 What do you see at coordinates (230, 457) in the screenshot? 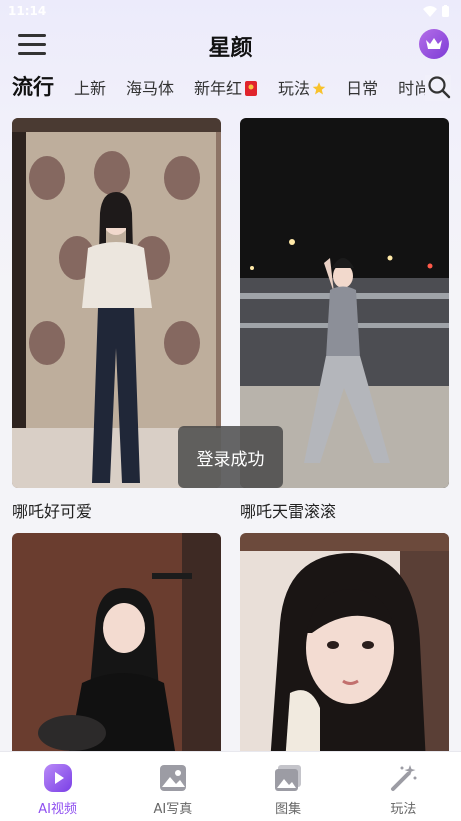
I see `toast-message: 登录成功` at bounding box center [230, 457].